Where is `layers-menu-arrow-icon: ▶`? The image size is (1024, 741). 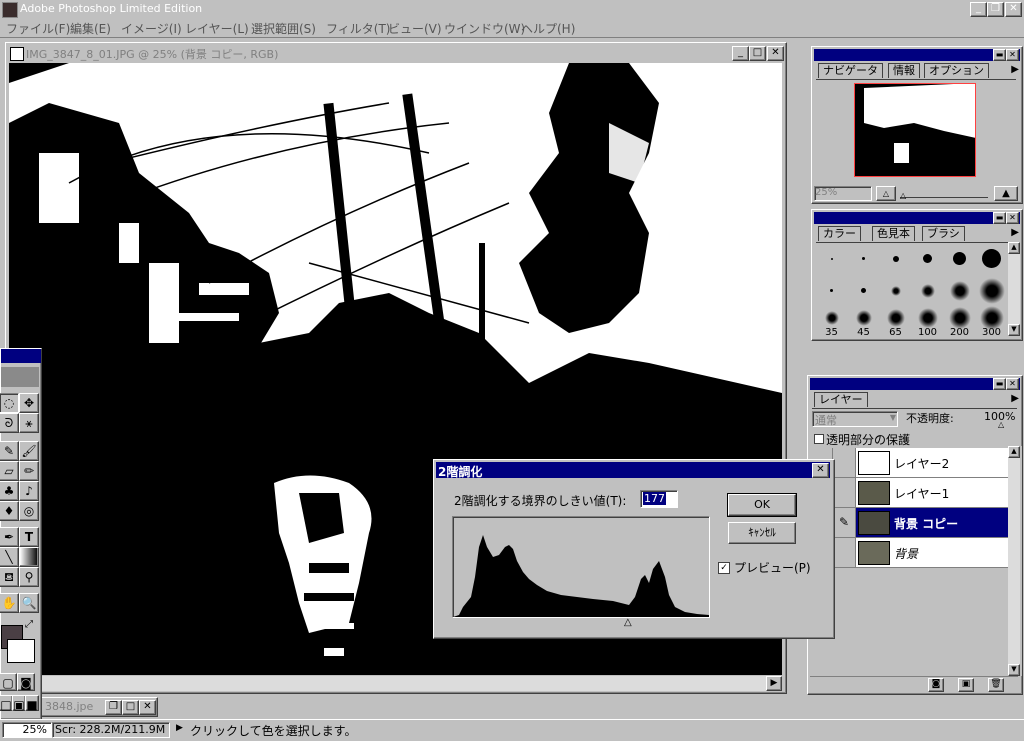 layers-menu-arrow-icon: ▶ is located at coordinates (1015, 398).